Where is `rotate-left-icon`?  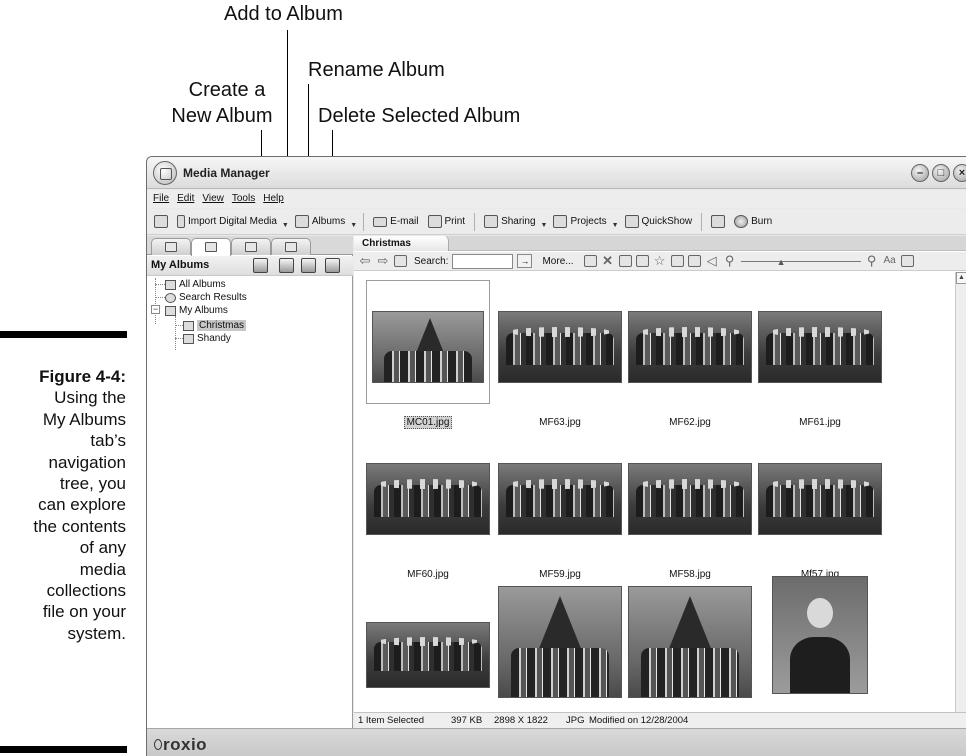 rotate-left-icon is located at coordinates (625, 261).